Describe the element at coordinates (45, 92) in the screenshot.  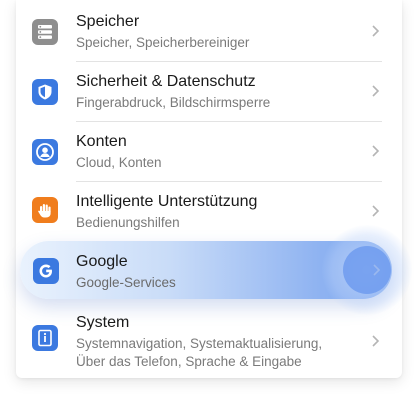
I see `shield-icon` at that location.